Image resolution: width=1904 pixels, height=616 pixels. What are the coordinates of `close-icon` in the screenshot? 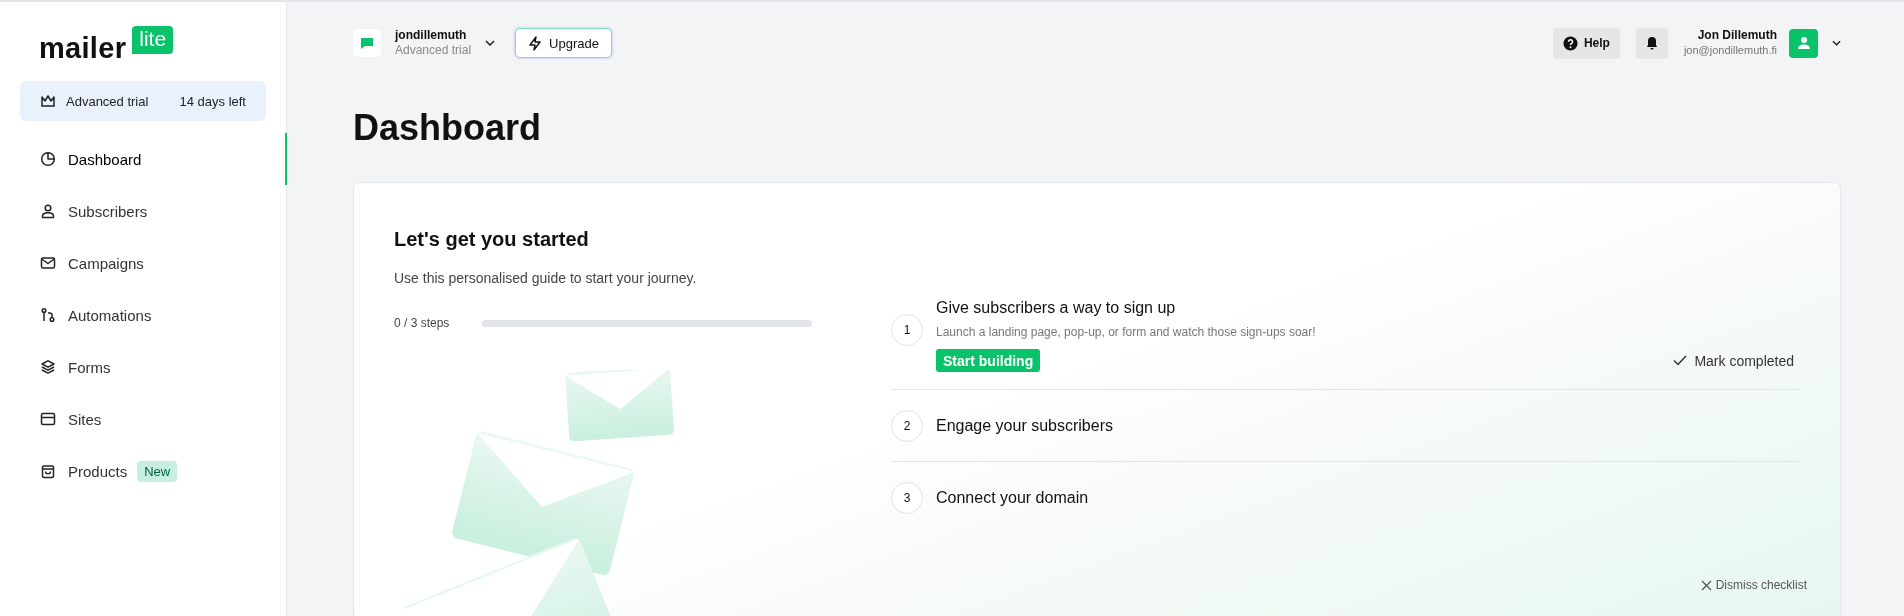 It's located at (1706, 585).